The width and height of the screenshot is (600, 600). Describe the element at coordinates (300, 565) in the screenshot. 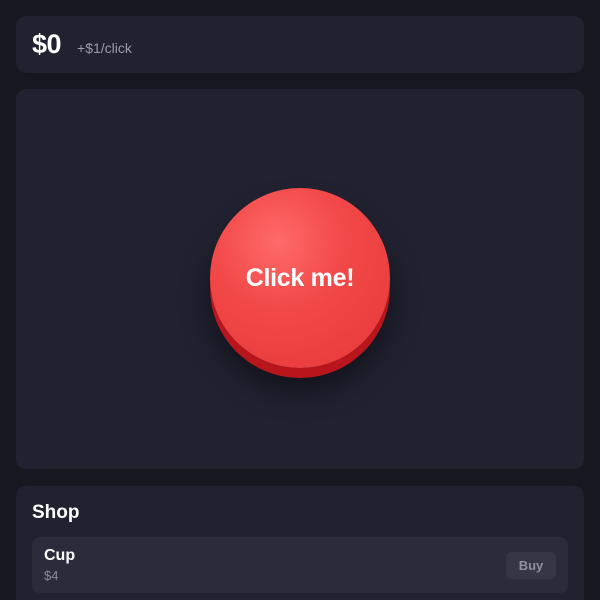

I see `shop-item-cup: Cup $4 Buy` at that location.